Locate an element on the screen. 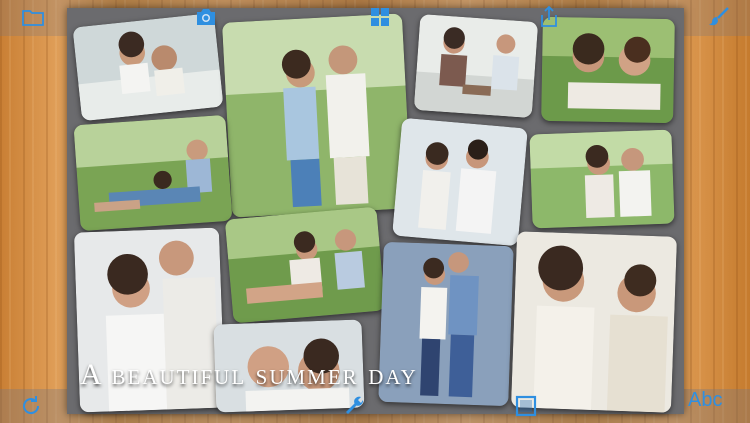 The width and height of the screenshot is (750, 423). folder-icon is located at coordinates (33, 17).